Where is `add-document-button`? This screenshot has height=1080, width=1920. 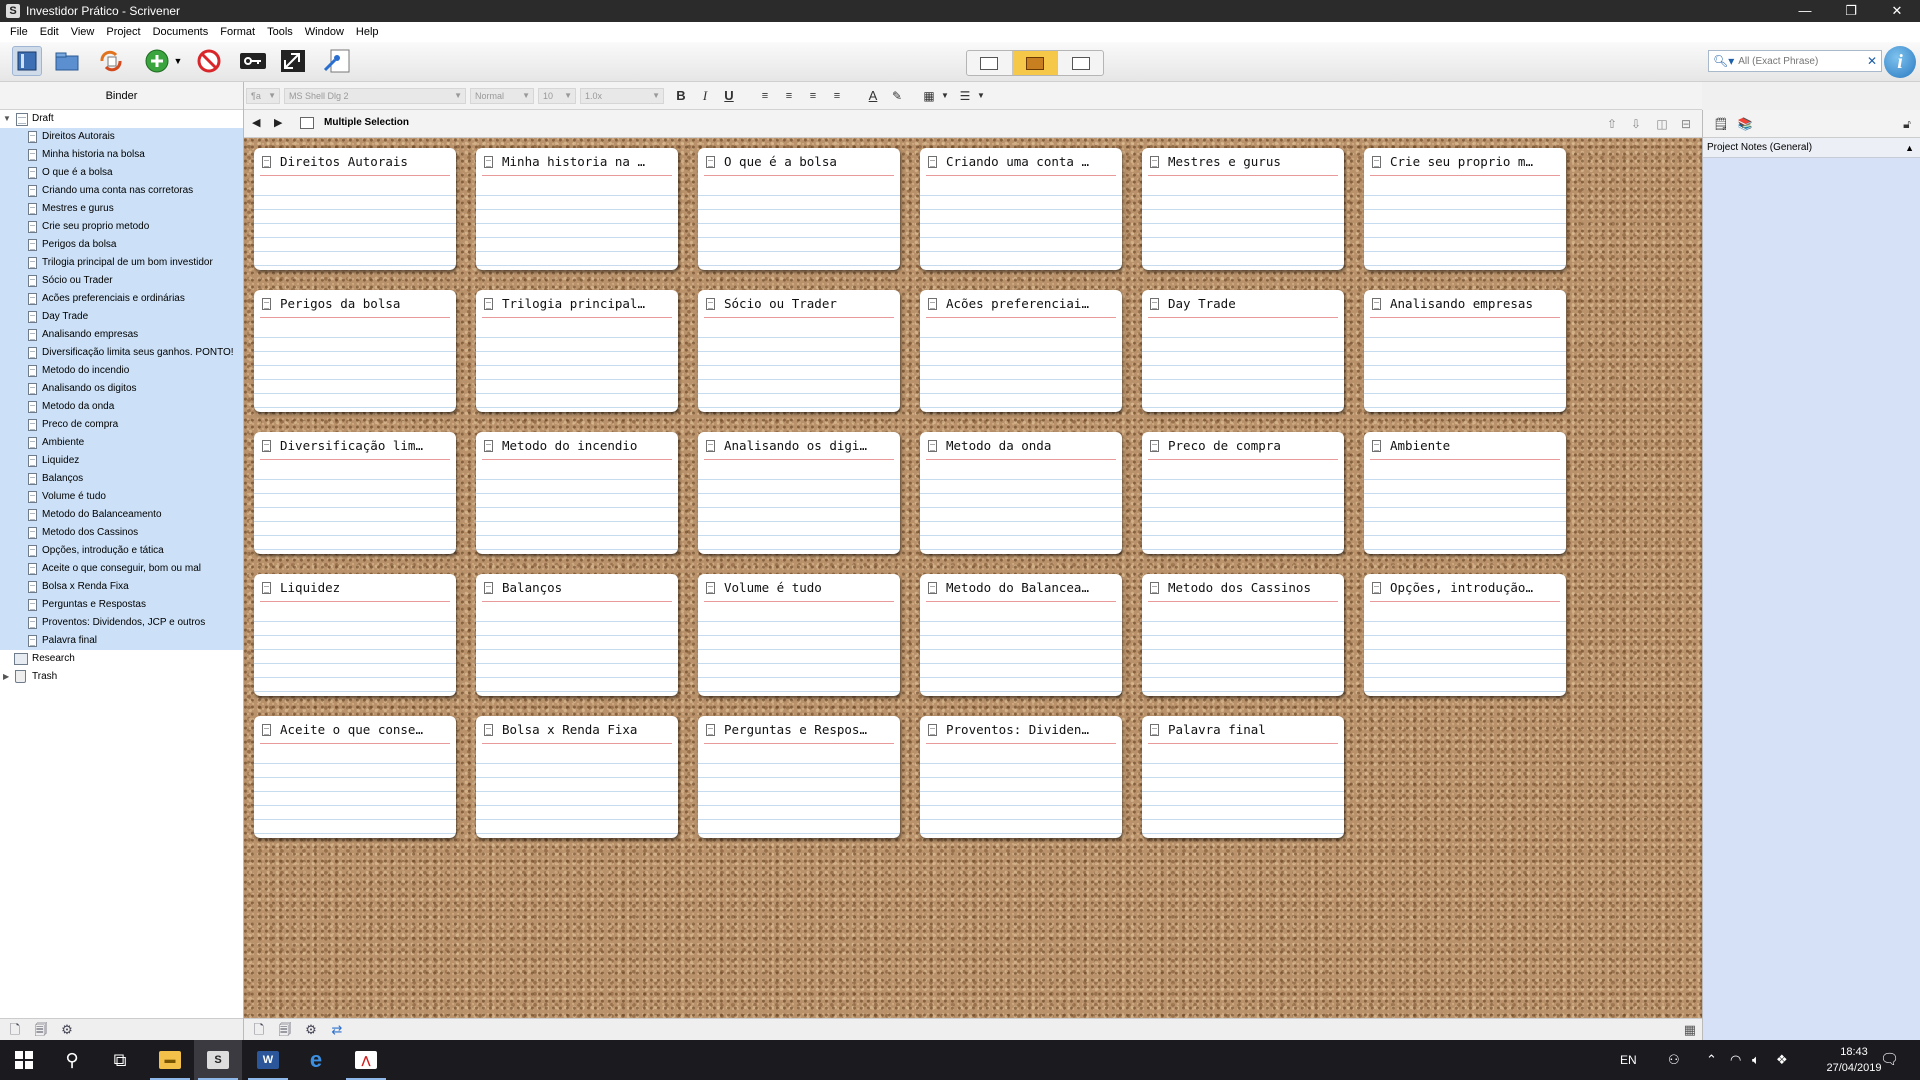 add-document-button is located at coordinates (157, 61).